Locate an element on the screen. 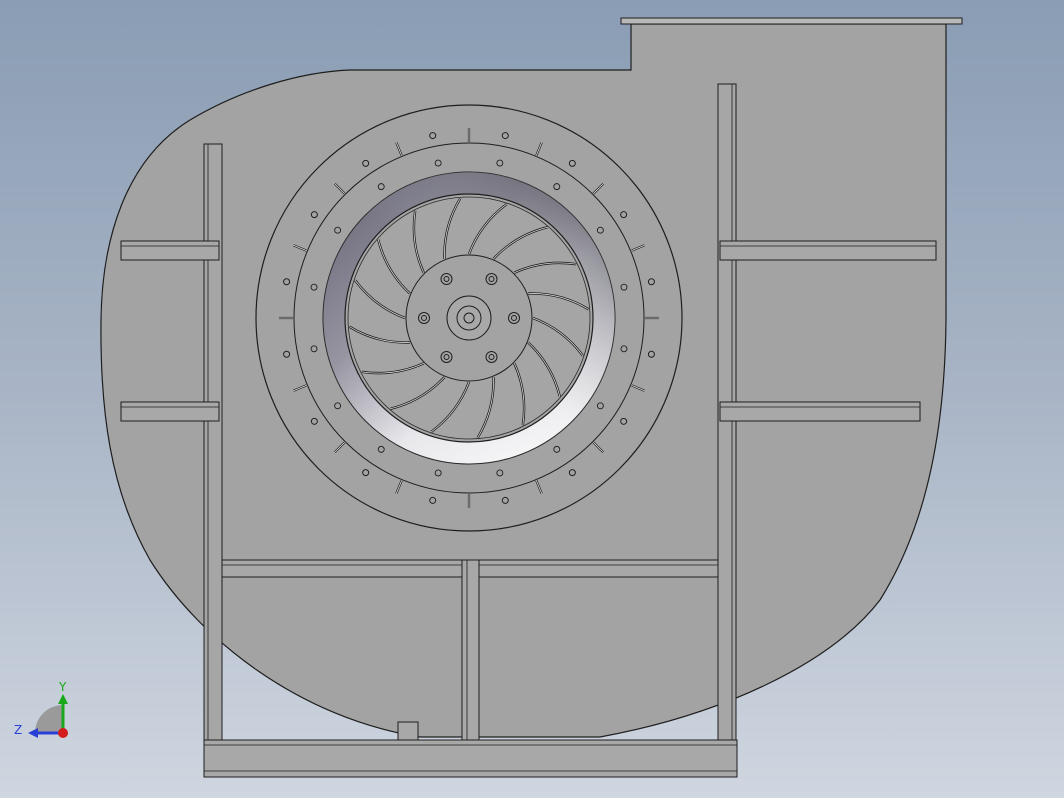 Image resolution: width=1064 pixels, height=798 pixels. right-bracket-lower is located at coordinates (820, 411).